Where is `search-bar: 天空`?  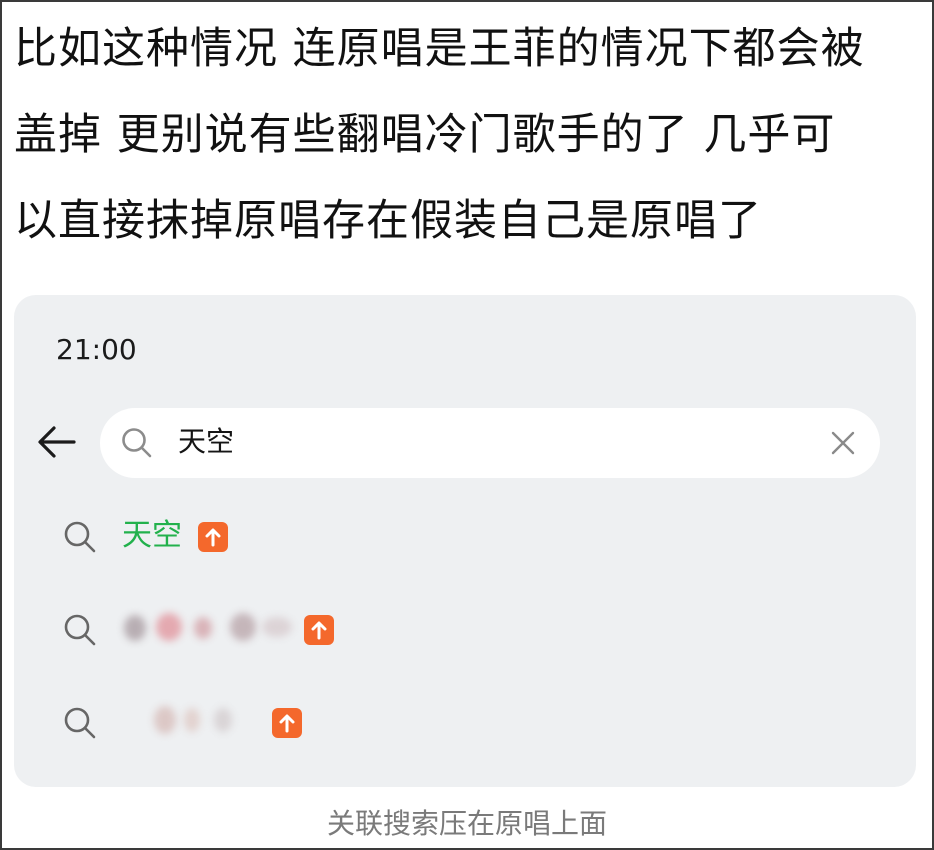
search-bar: 天空 is located at coordinates (490, 443).